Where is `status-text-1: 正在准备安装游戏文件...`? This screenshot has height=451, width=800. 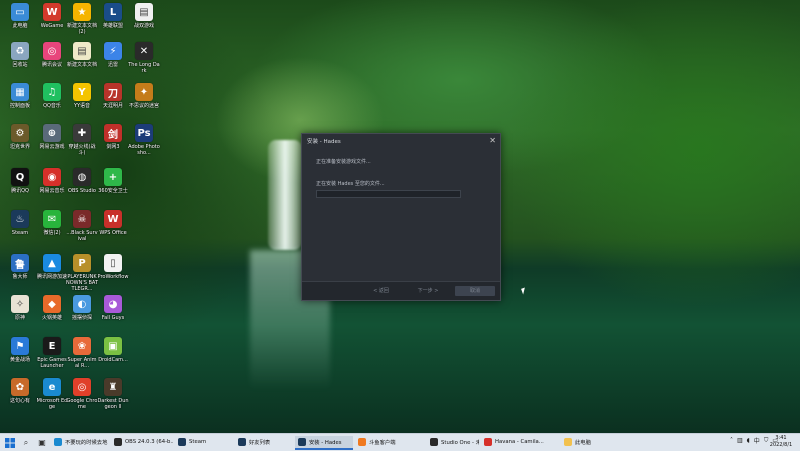 status-text-1: 正在准备安装游戏文件... is located at coordinates (343, 162).